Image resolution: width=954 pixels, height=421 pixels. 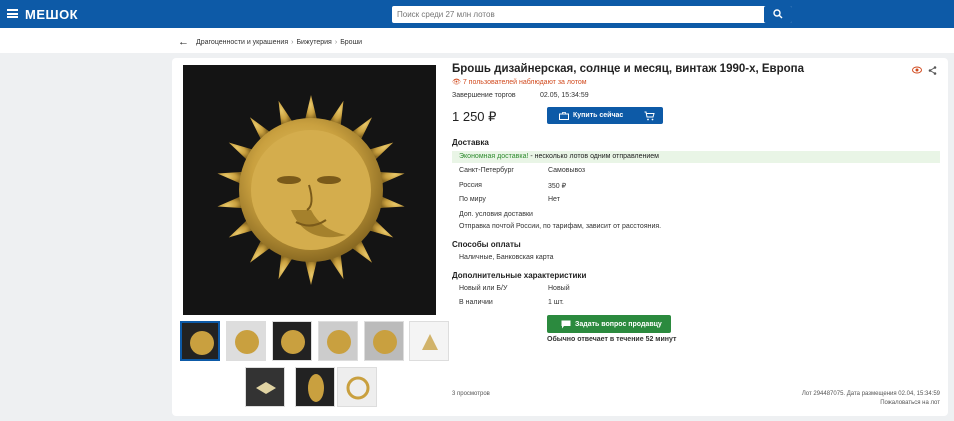 What do you see at coordinates (470, 142) in the screenshot?
I see `delivery-title: Доставка` at bounding box center [470, 142].